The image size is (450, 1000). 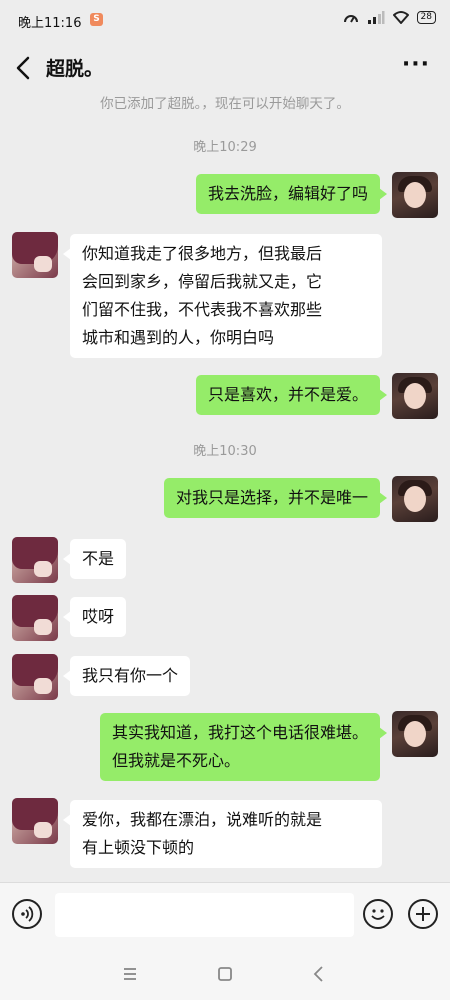 I want to click on status-time: 晚上11:16, so click(x=50, y=23).